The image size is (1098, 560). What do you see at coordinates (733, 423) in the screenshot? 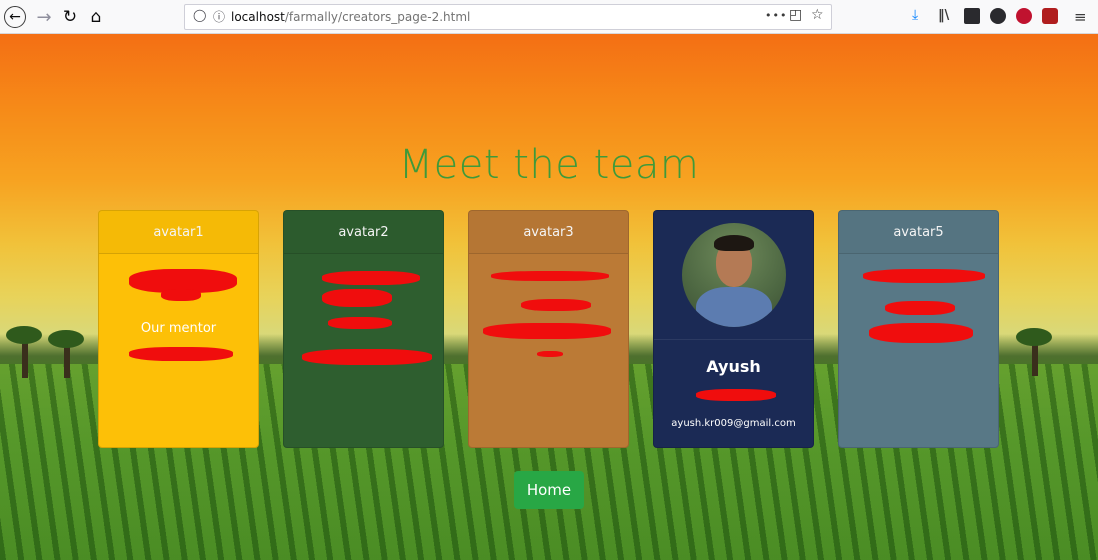
I see `card-email: ayush.kr009@gmail.com` at bounding box center [733, 423].